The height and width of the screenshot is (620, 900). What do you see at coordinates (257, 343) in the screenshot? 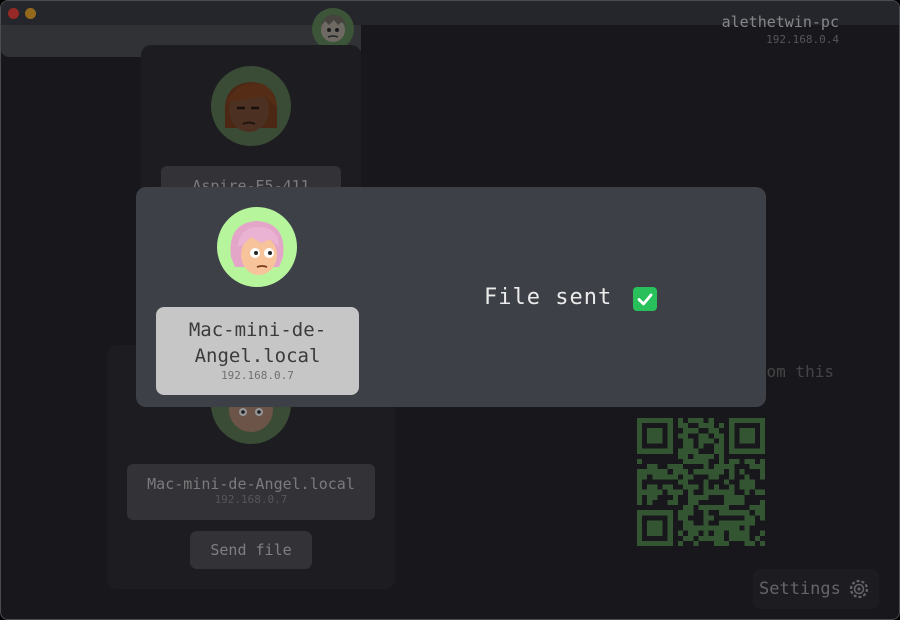
I see `modal-device-name: Mac-mini-de- Angel.local` at bounding box center [257, 343].